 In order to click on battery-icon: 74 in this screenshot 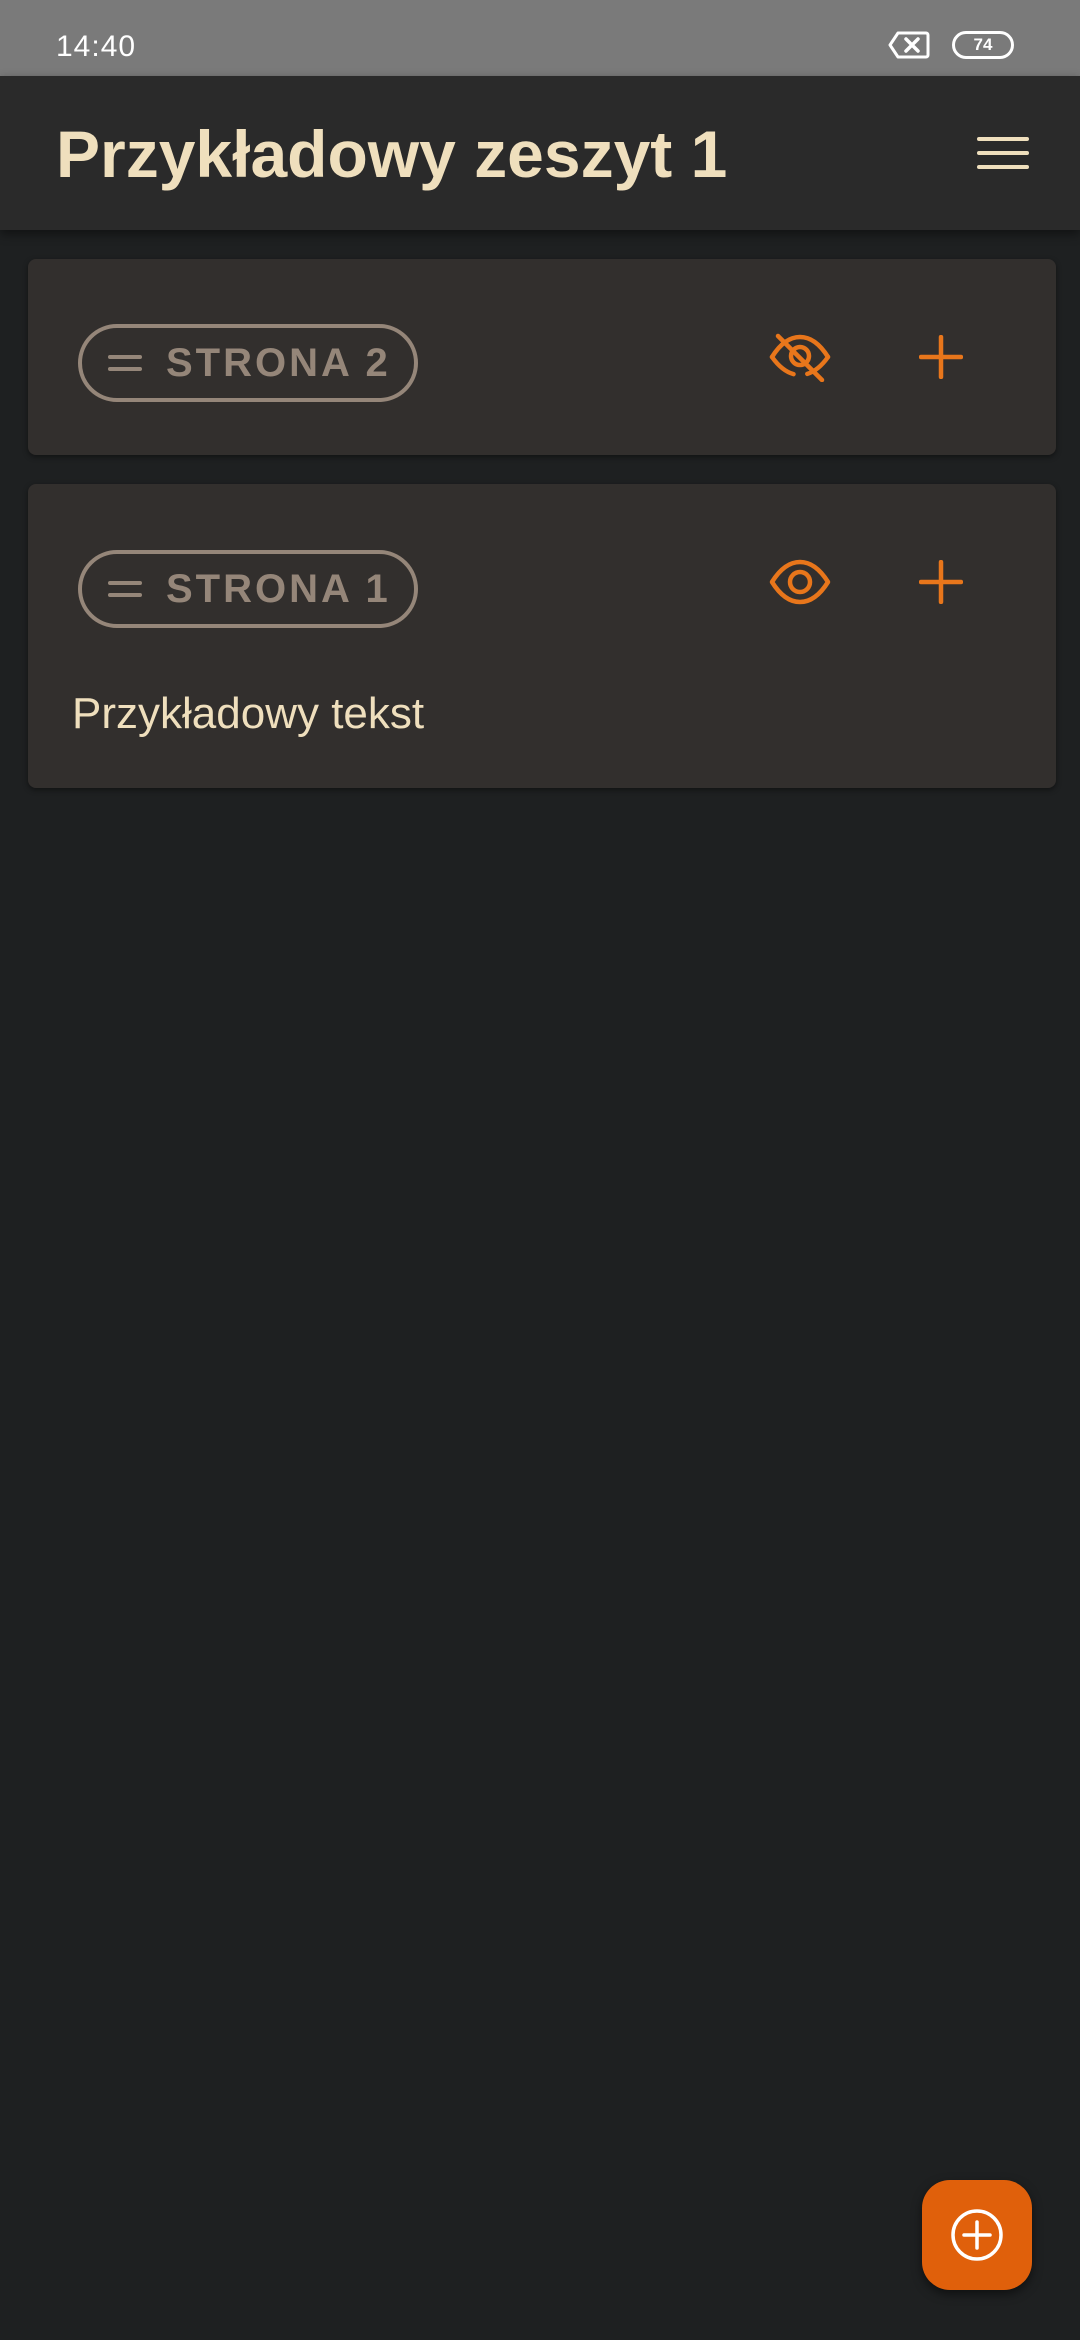, I will do `click(983, 45)`.